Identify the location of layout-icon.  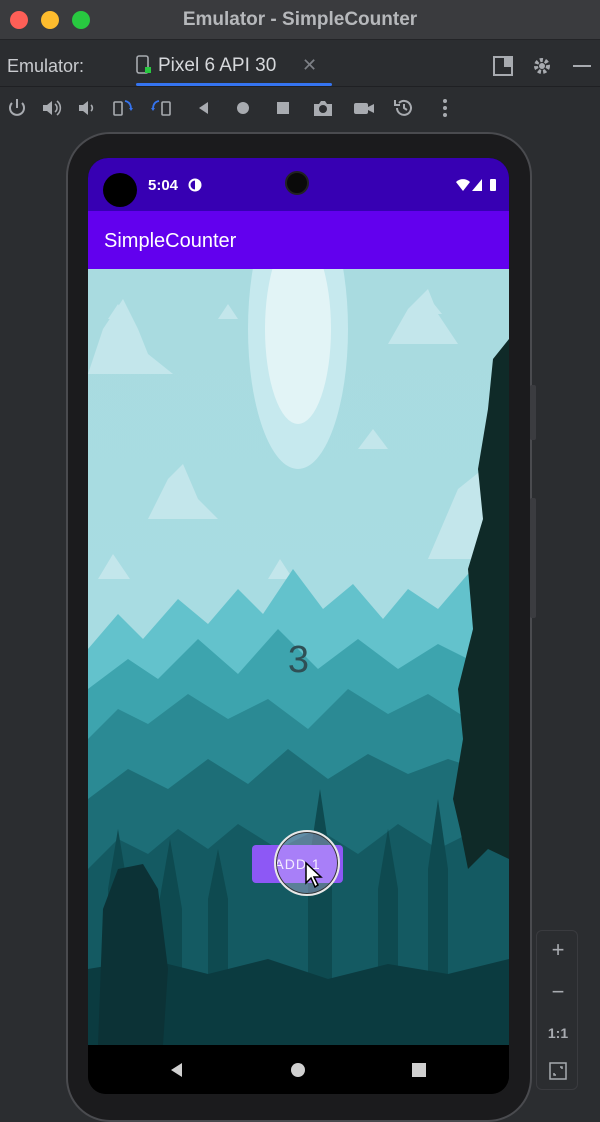
(503, 66).